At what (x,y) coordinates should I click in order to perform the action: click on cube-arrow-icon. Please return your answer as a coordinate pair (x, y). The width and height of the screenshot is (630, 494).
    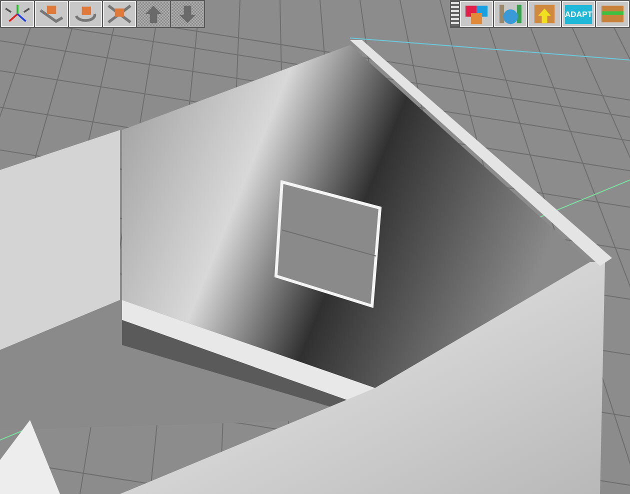
    Looking at the image, I should click on (51, 14).